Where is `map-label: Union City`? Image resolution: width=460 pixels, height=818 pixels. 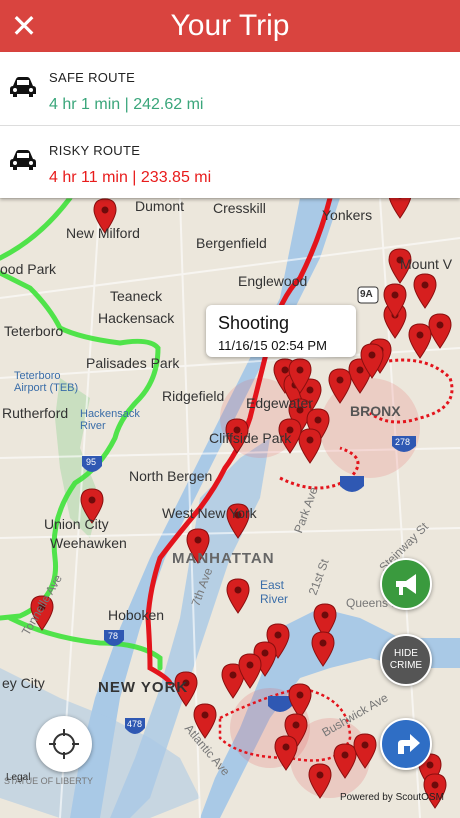
map-label: Union City is located at coordinates (76, 524).